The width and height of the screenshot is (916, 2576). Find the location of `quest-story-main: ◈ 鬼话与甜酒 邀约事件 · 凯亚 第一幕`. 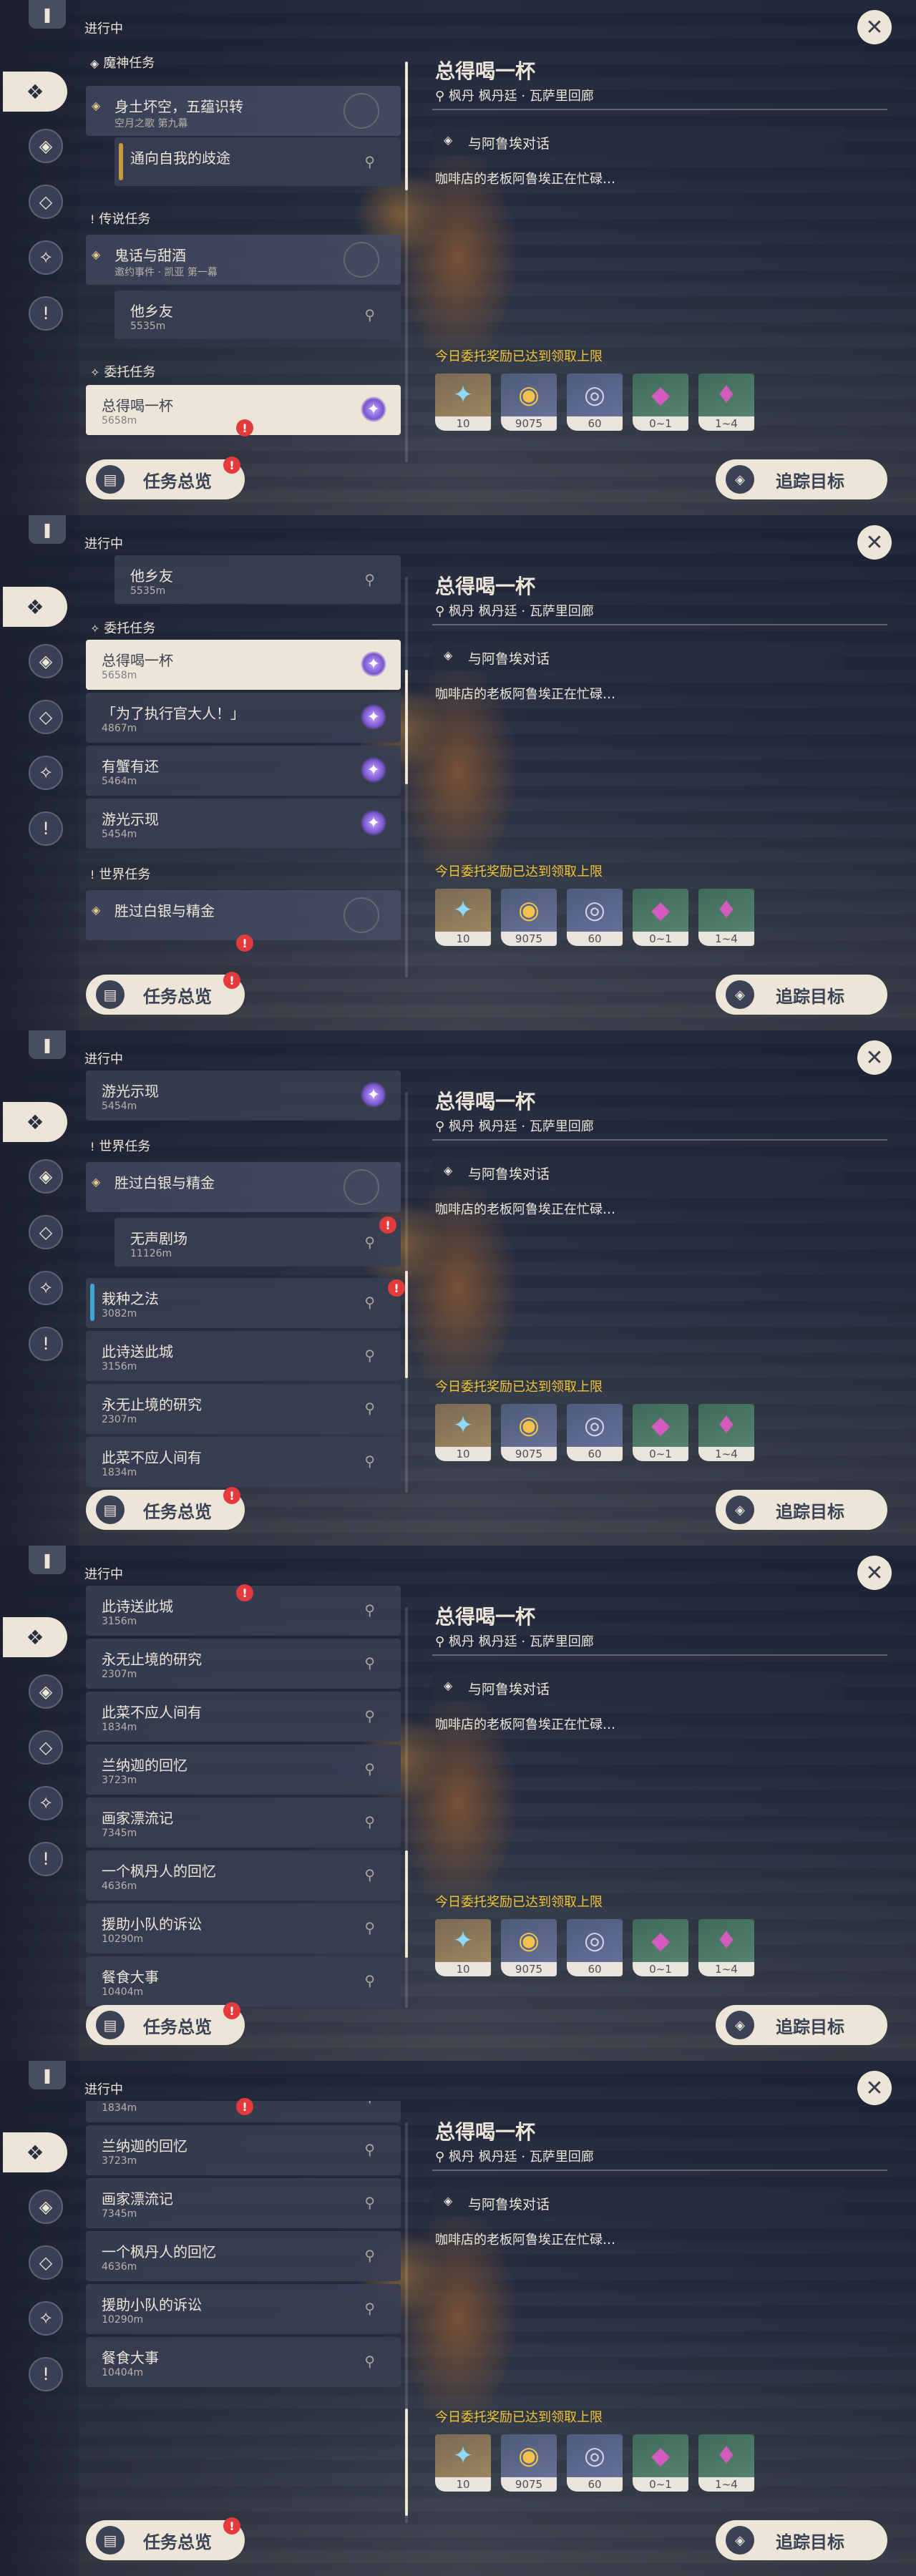

quest-story-main: ◈ 鬼话与甜酒 邀约事件 · 凯亚 第一幕 is located at coordinates (243, 260).